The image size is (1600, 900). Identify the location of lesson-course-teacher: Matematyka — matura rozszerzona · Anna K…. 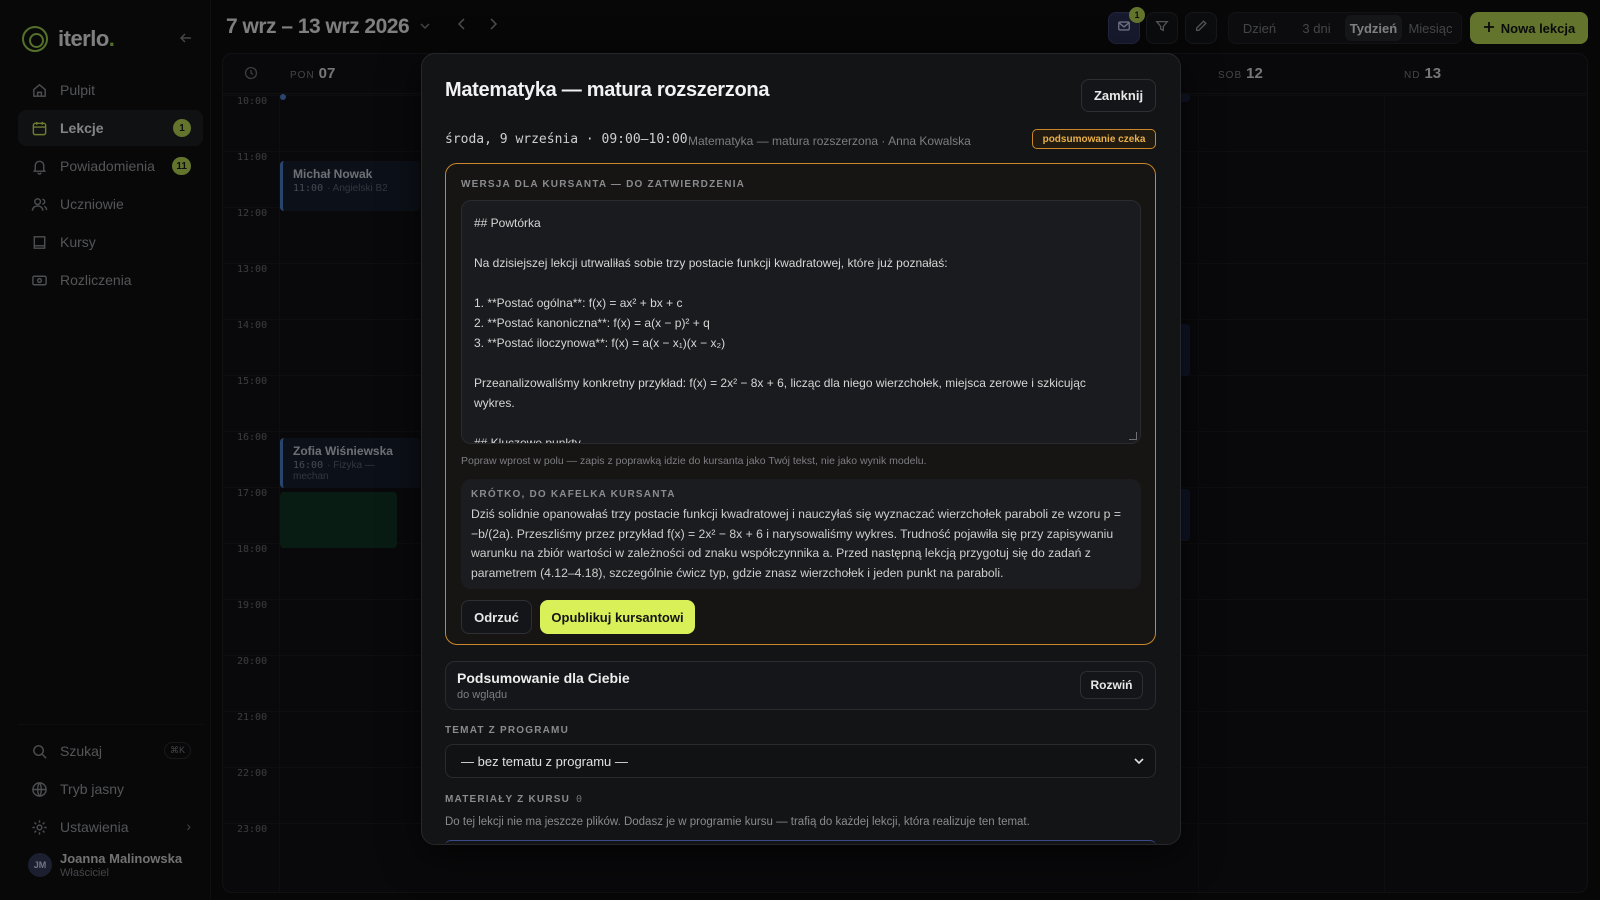
(829, 141).